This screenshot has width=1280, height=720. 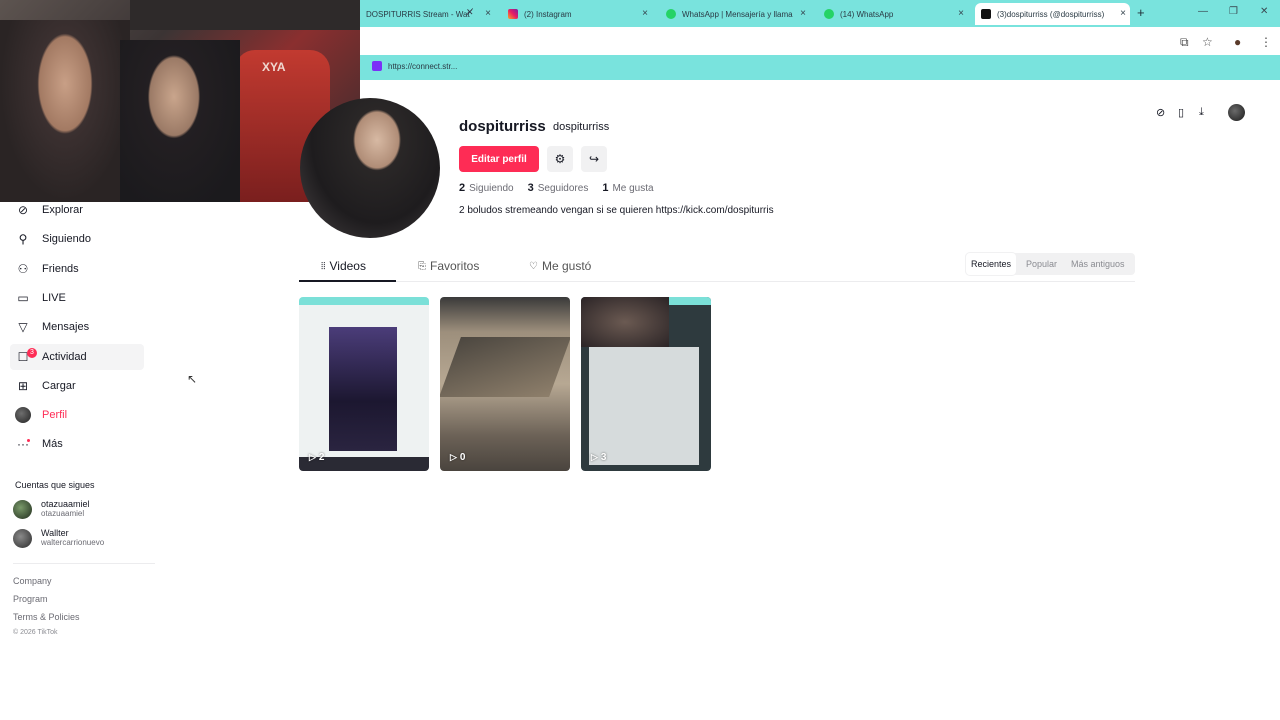 What do you see at coordinates (502, 126) in the screenshot?
I see `profile-username: dospiturriss` at bounding box center [502, 126].